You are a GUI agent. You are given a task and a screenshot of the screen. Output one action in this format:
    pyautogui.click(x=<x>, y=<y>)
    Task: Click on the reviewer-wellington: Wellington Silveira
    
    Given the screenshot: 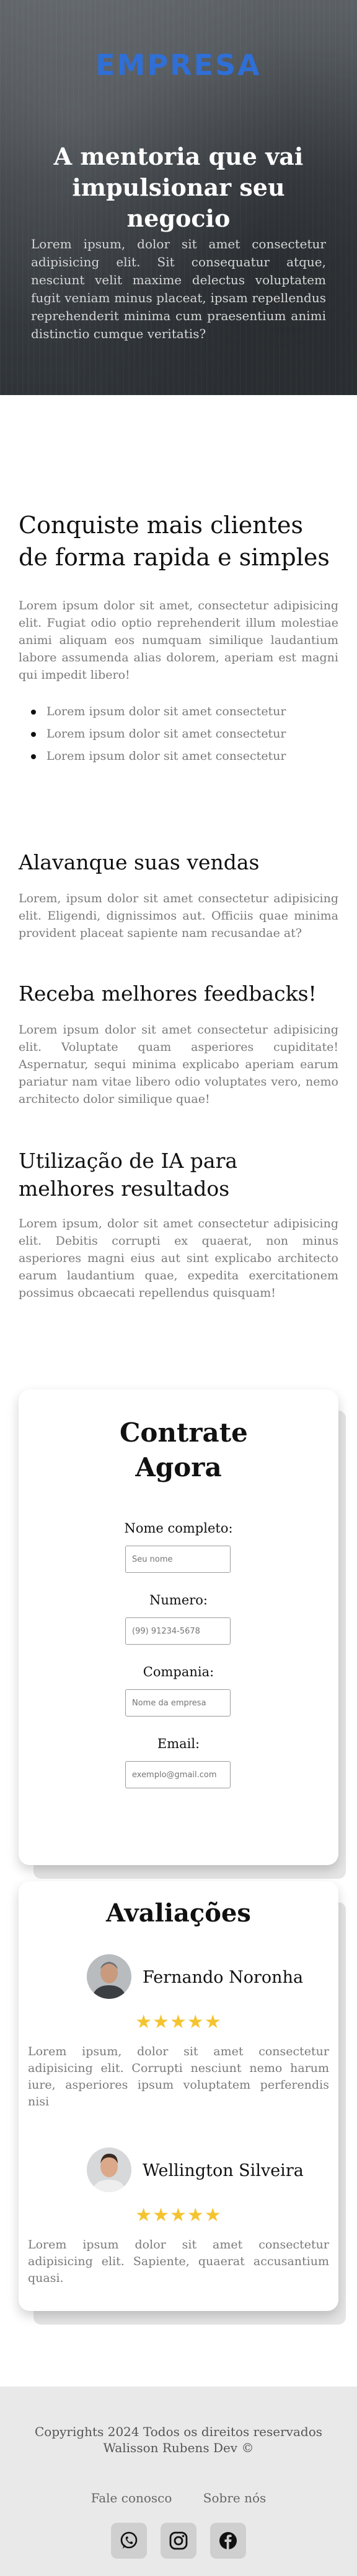 What is the action you would take?
    pyautogui.click(x=195, y=2170)
    